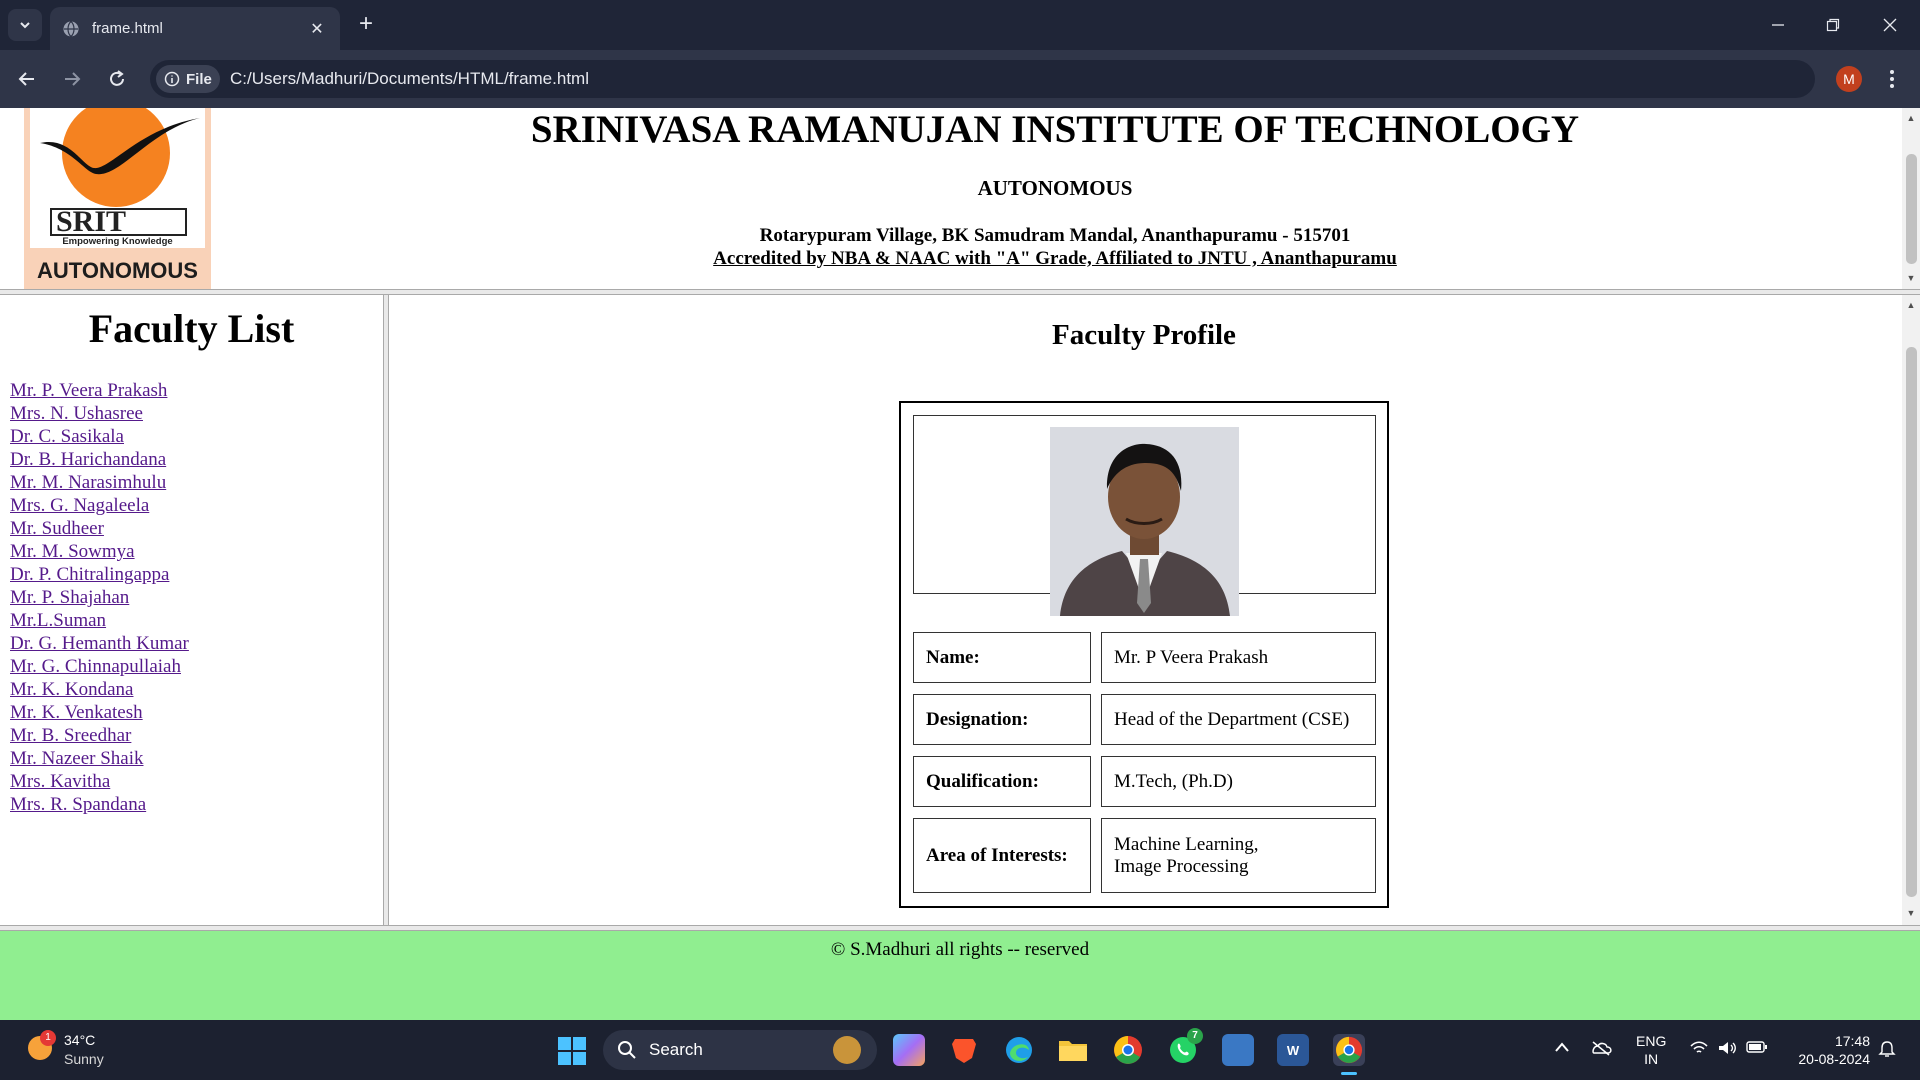 This screenshot has height=1080, width=1920. I want to click on volume-icon, so click(1727, 1050).